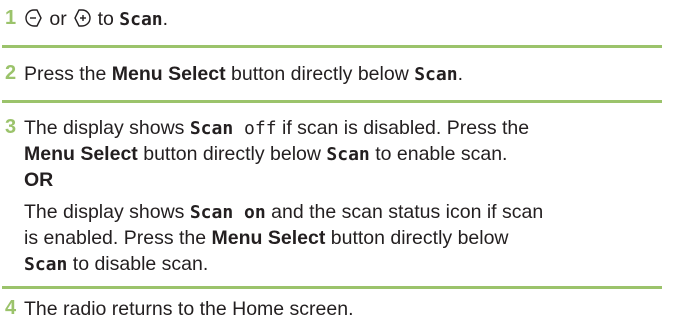  I want to click on left-arrow-icon, so click(33, 18).